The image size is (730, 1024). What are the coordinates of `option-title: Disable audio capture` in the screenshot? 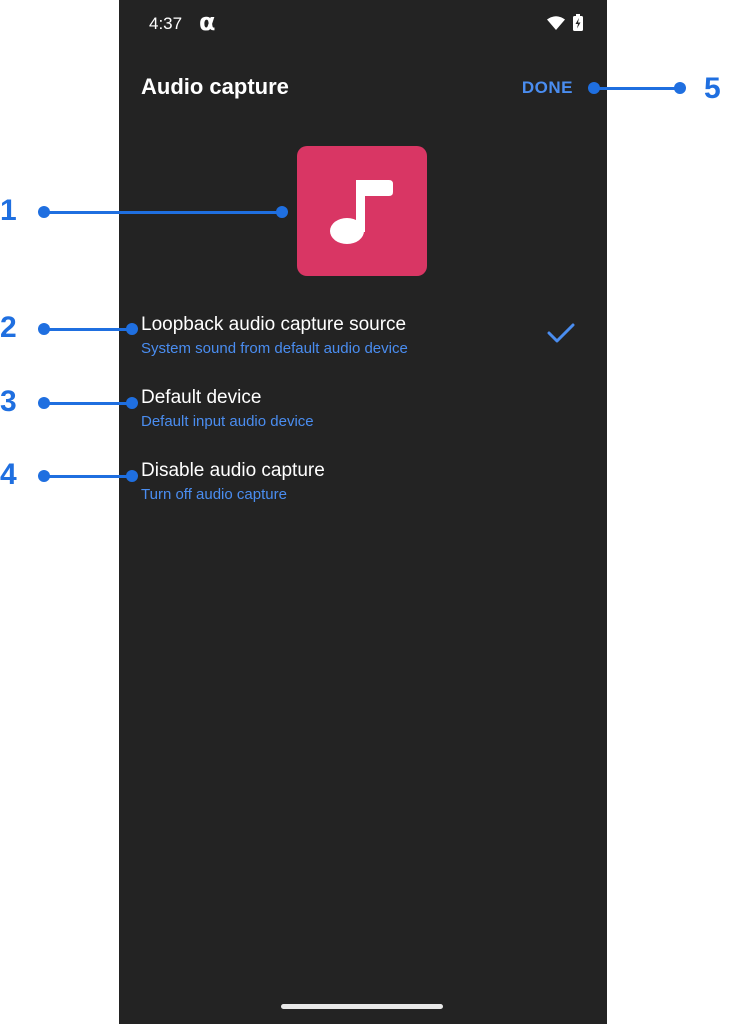 It's located at (233, 470).